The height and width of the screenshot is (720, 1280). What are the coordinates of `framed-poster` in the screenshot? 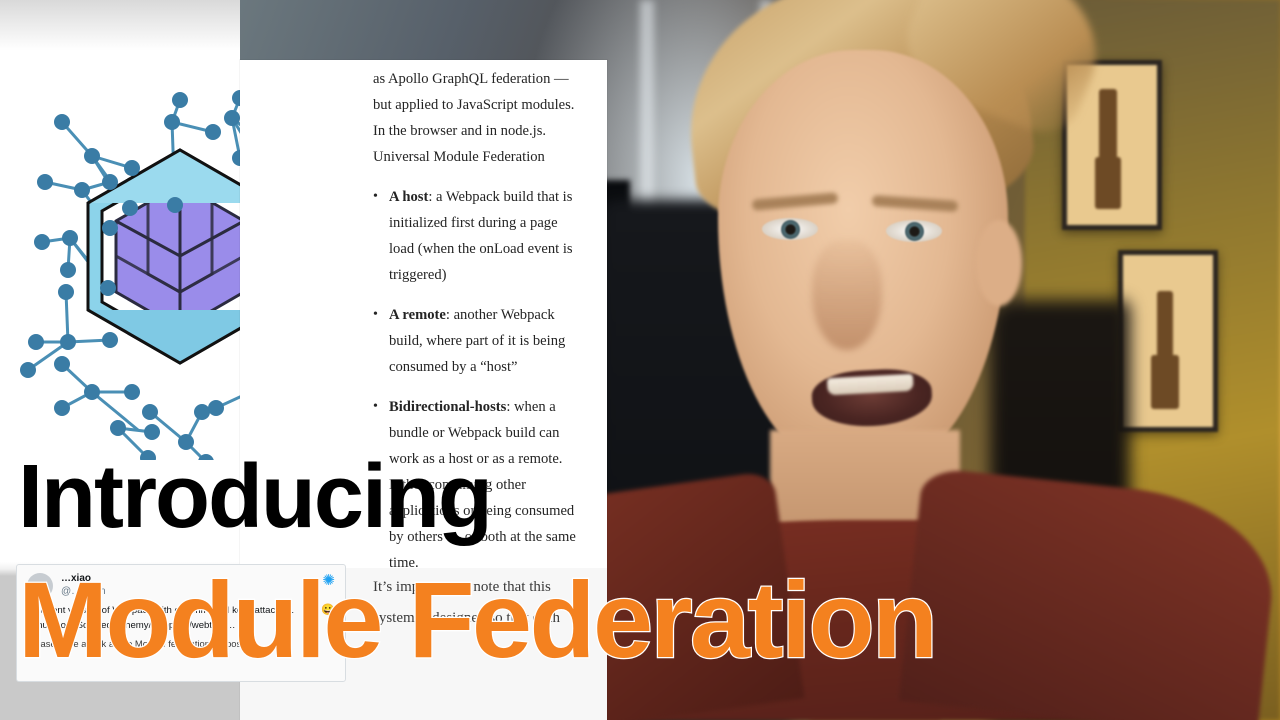 It's located at (1168, 341).